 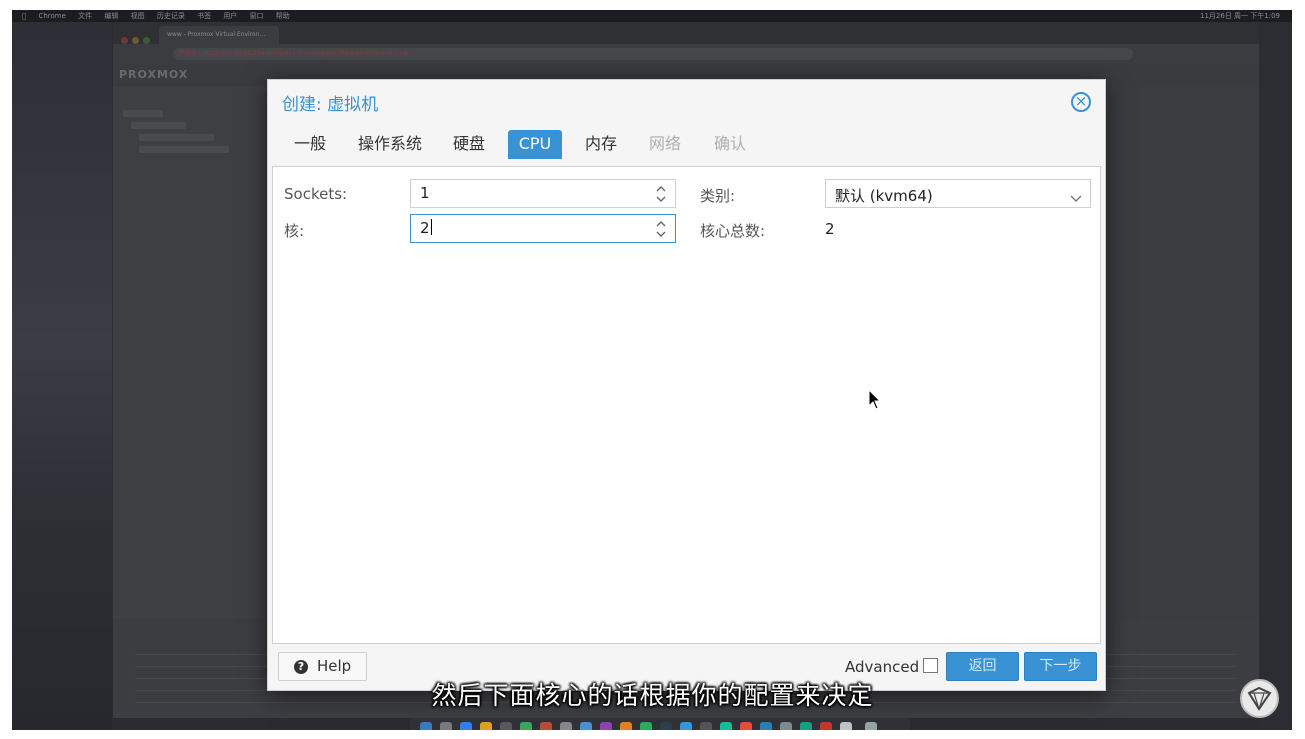 What do you see at coordinates (1076, 197) in the screenshot?
I see `chevron-down-icon` at bounding box center [1076, 197].